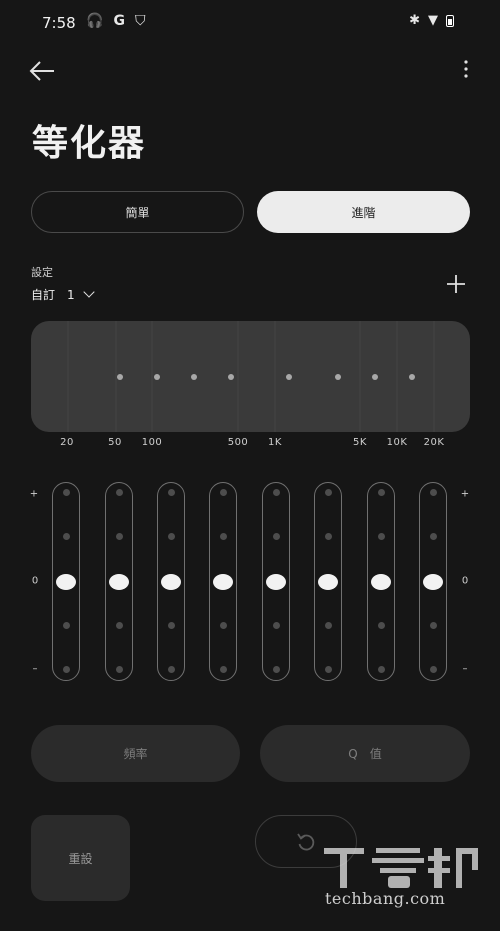 This screenshot has width=500, height=931. Describe the element at coordinates (414, 20) in the screenshot. I see `bluetooth-icon: ✱` at that location.